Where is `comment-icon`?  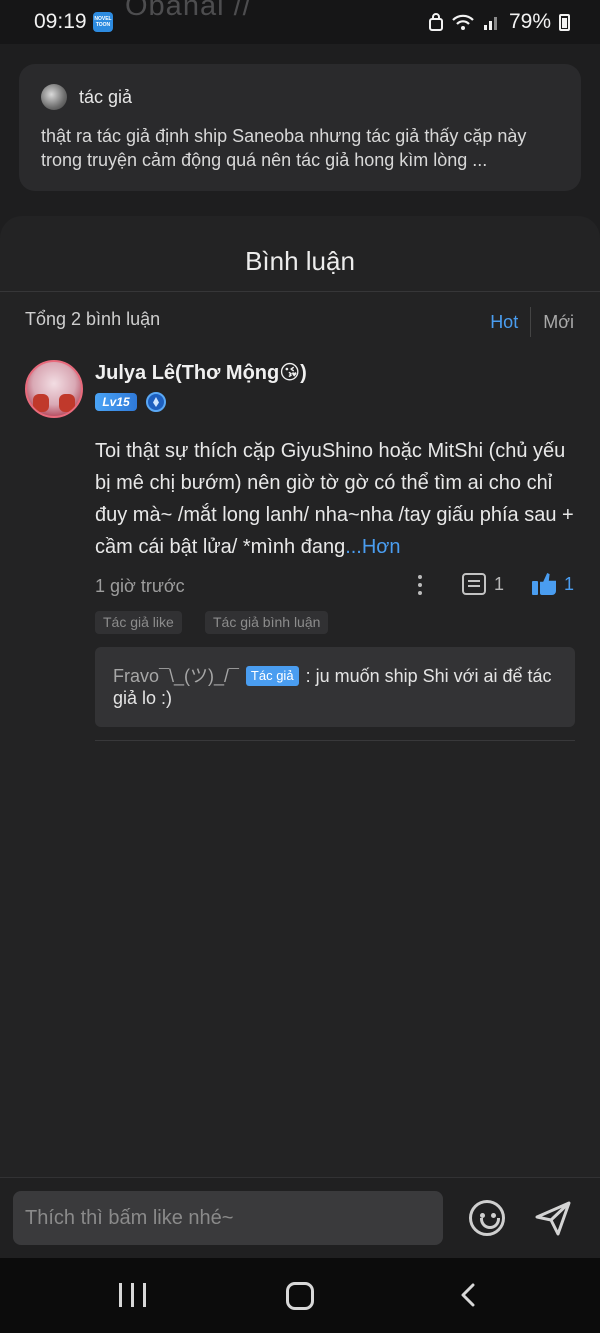
comment-icon is located at coordinates (474, 584).